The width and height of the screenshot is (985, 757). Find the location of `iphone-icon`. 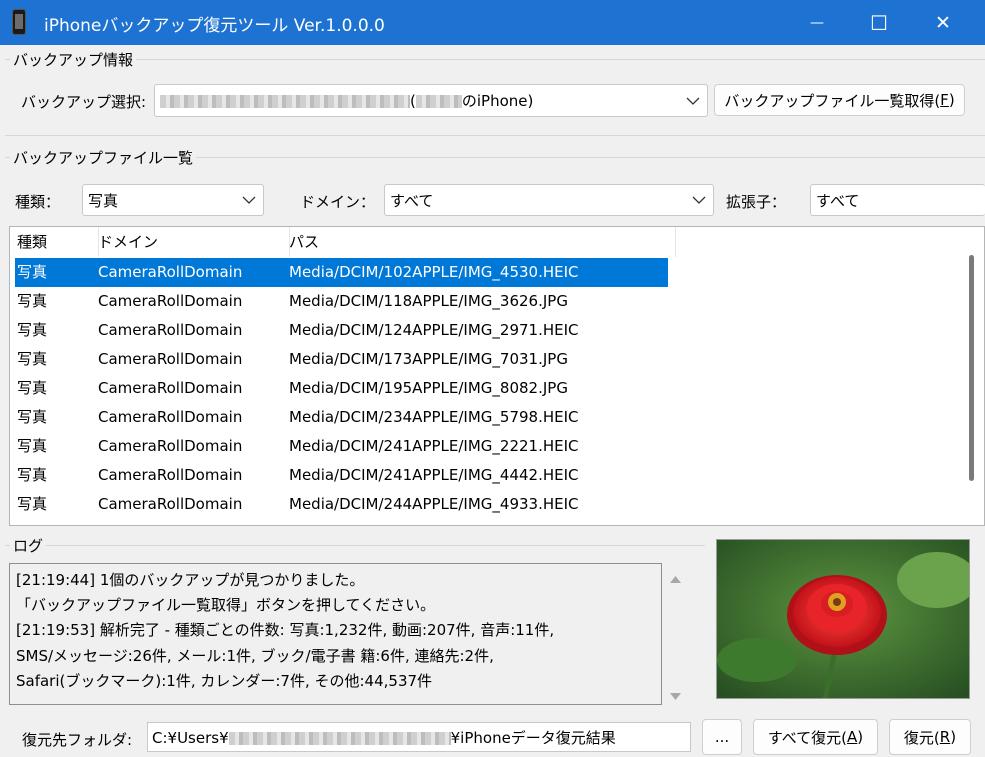

iphone-icon is located at coordinates (19, 22).